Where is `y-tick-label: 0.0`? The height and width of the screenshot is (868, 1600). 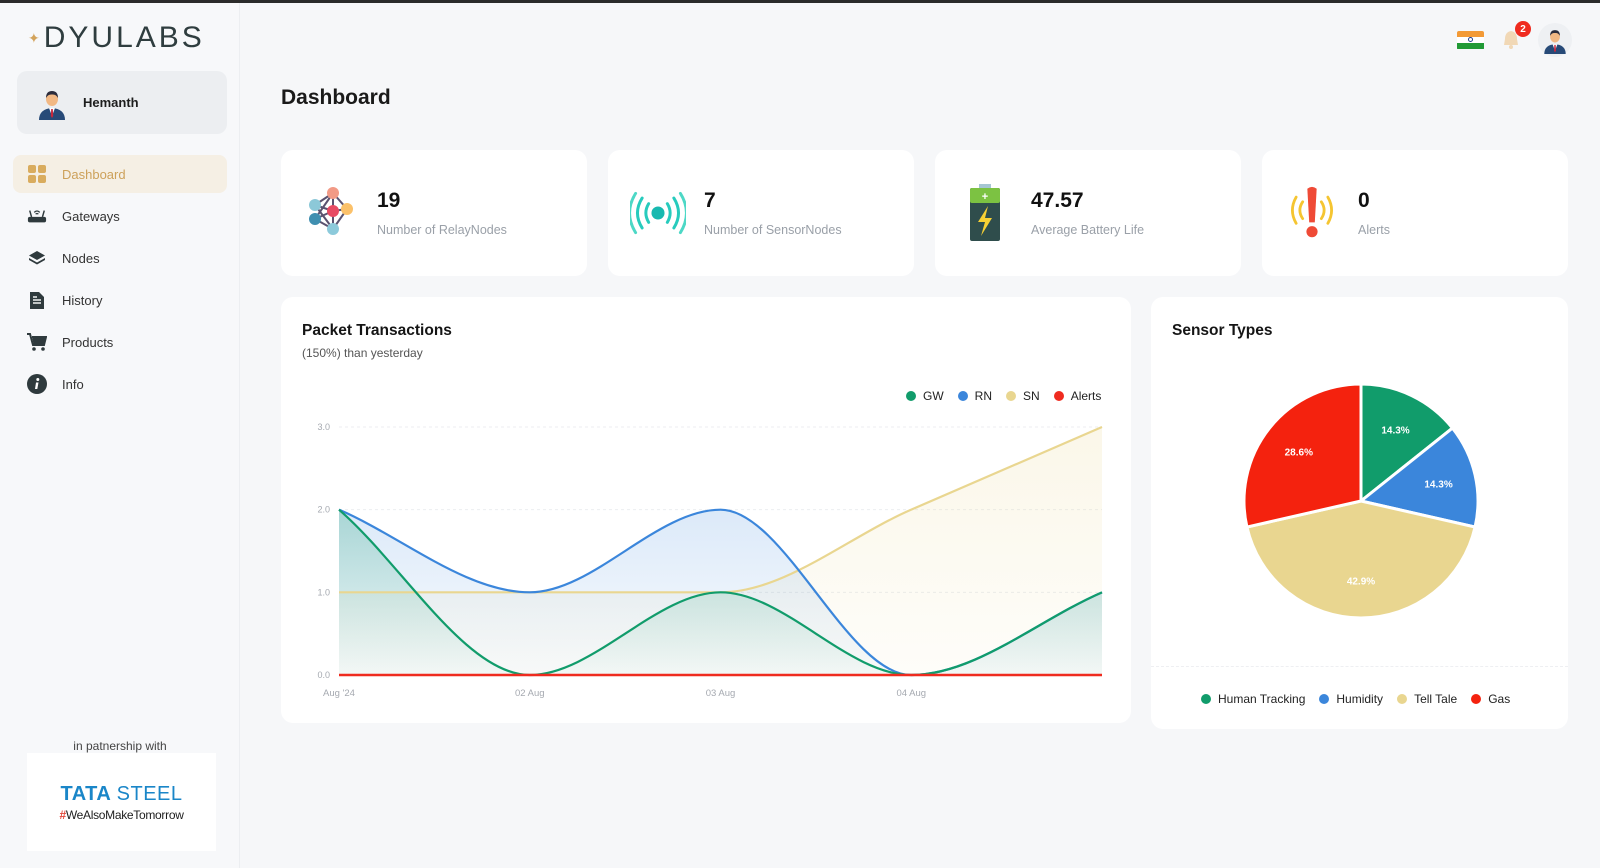 y-tick-label: 0.0 is located at coordinates (323, 675).